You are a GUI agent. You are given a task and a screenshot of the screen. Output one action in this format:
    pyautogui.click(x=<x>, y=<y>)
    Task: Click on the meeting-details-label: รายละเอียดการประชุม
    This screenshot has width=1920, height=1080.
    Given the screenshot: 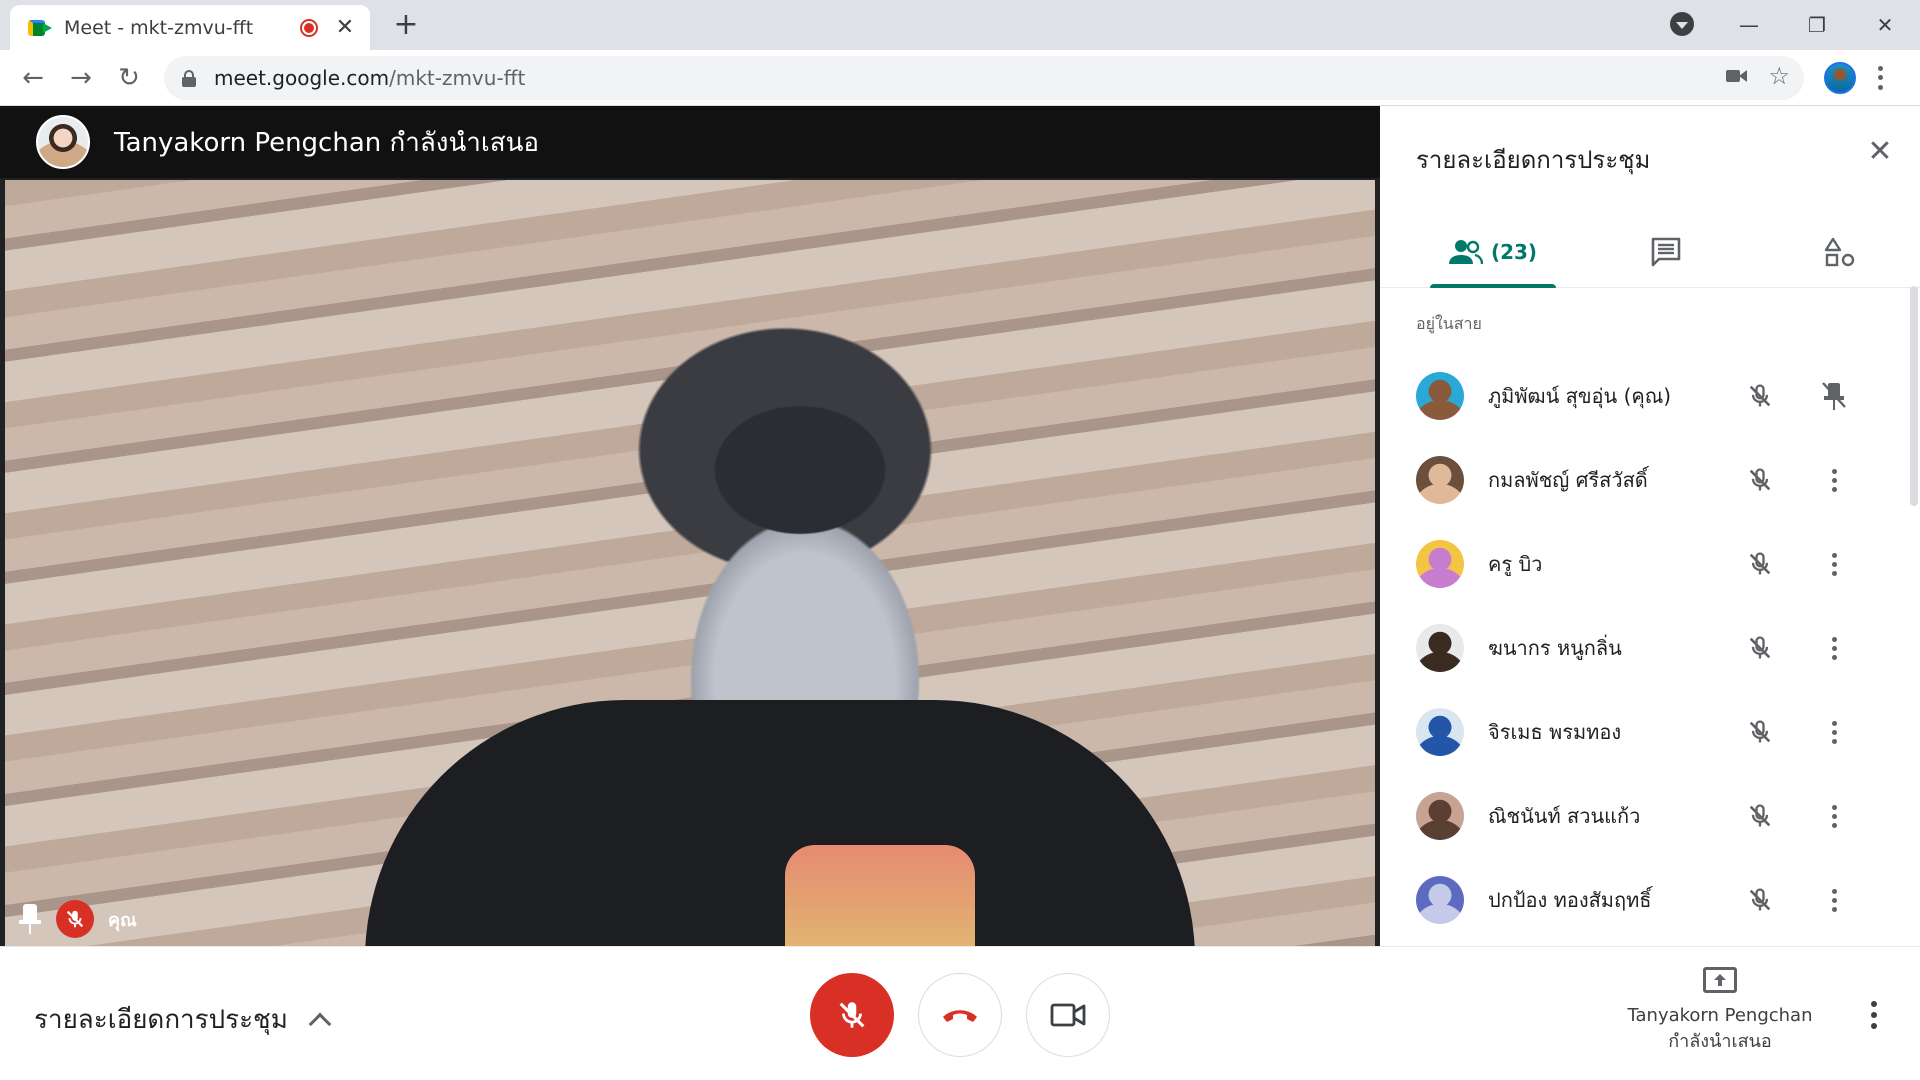 What is the action you would take?
    pyautogui.click(x=161, y=1020)
    